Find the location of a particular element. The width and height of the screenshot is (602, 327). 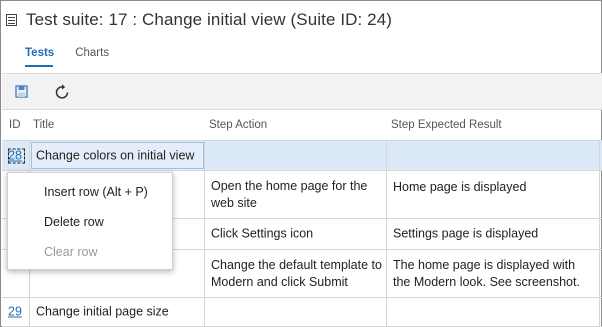

title-cell: Change colors on initial view is located at coordinates (117, 155).